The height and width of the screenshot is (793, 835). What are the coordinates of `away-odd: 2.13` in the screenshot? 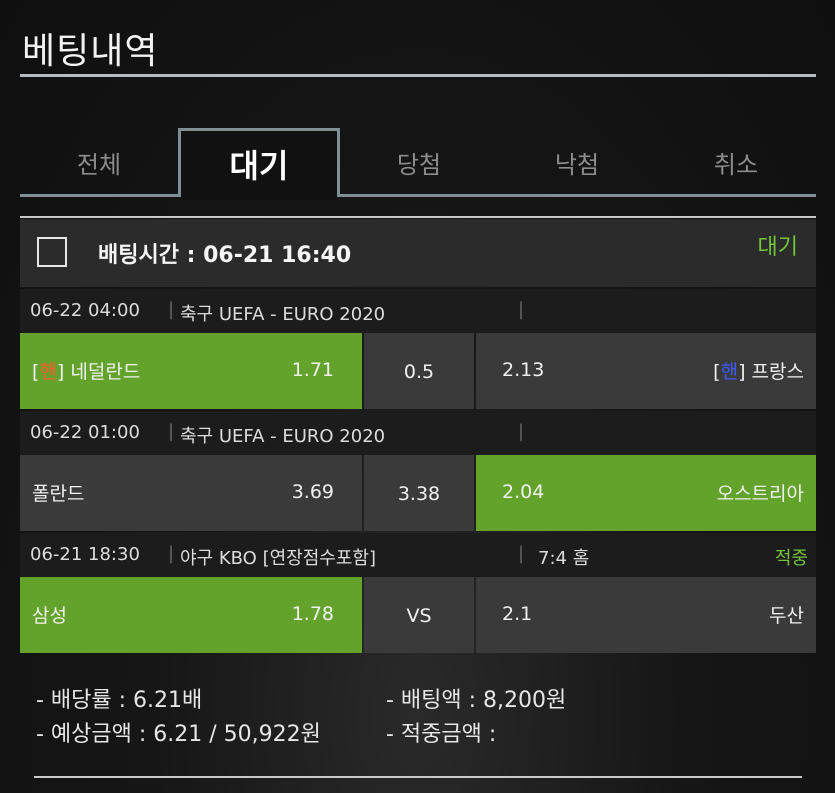 It's located at (523, 370).